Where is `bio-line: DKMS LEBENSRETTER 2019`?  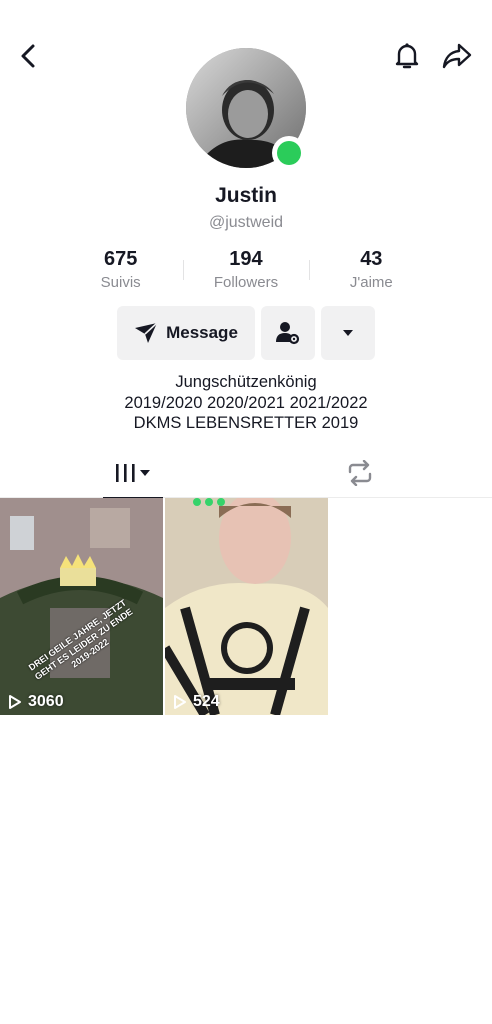
bio-line: DKMS LEBENSRETTER 2019 is located at coordinates (246, 423).